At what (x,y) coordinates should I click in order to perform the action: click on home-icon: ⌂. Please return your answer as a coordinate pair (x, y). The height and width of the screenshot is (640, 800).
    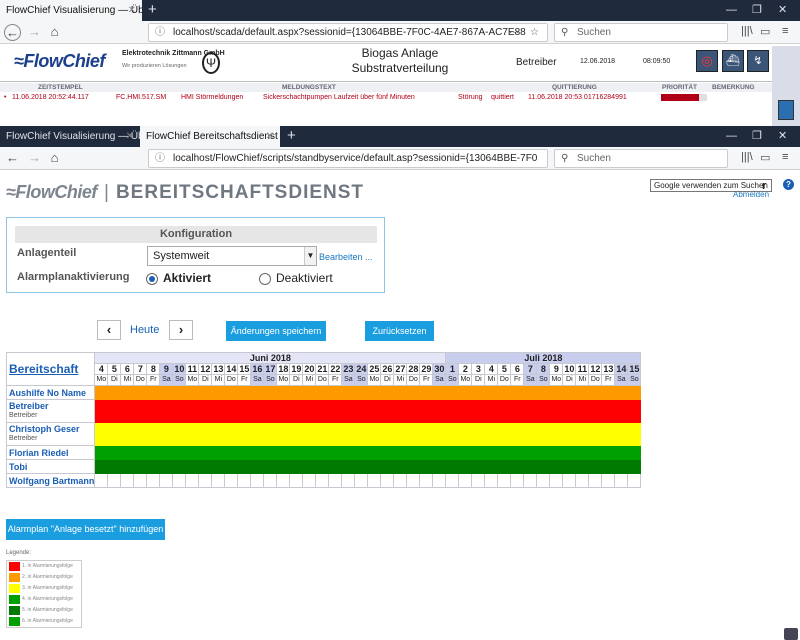
    Looking at the image, I should click on (54, 32).